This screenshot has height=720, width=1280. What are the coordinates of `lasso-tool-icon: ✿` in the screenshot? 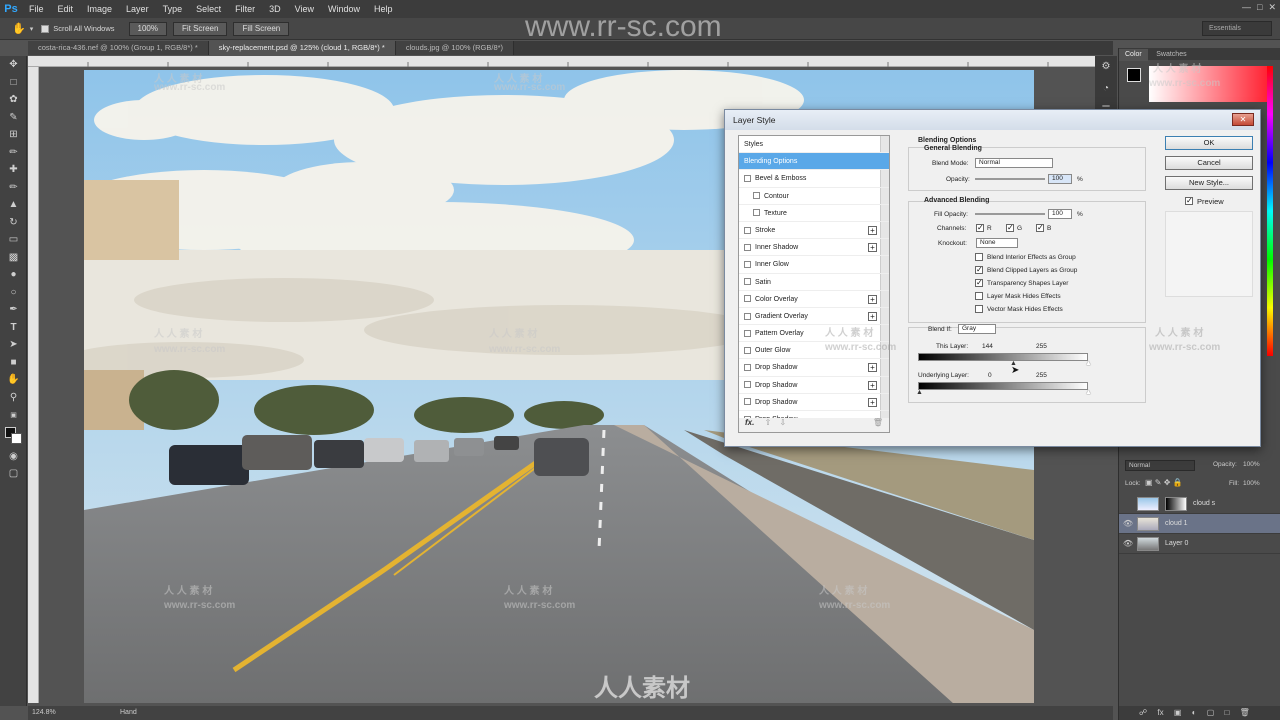 It's located at (13, 100).